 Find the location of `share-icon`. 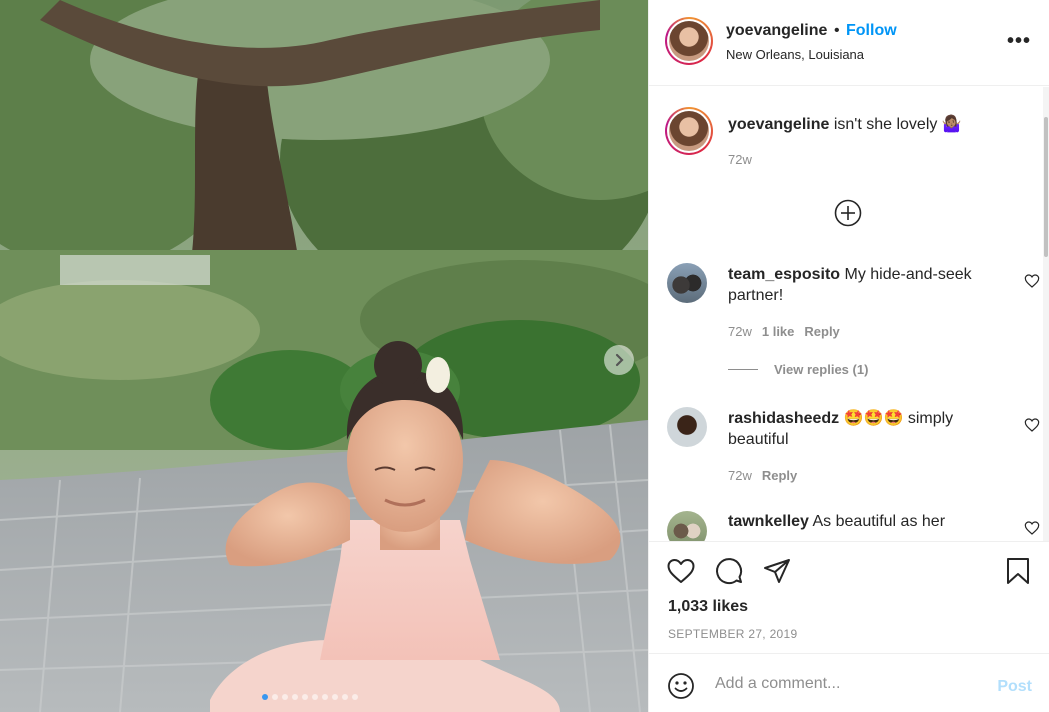

share-icon is located at coordinates (777, 571).